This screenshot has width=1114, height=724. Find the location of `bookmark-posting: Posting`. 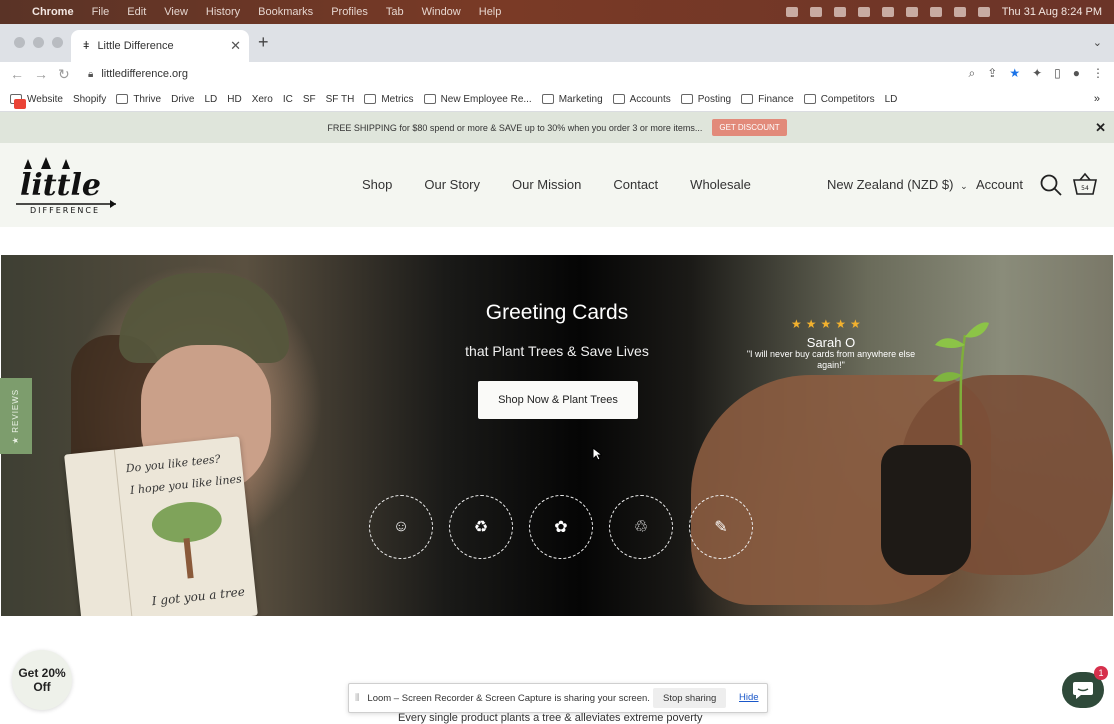

bookmark-posting: Posting is located at coordinates (705, 99).